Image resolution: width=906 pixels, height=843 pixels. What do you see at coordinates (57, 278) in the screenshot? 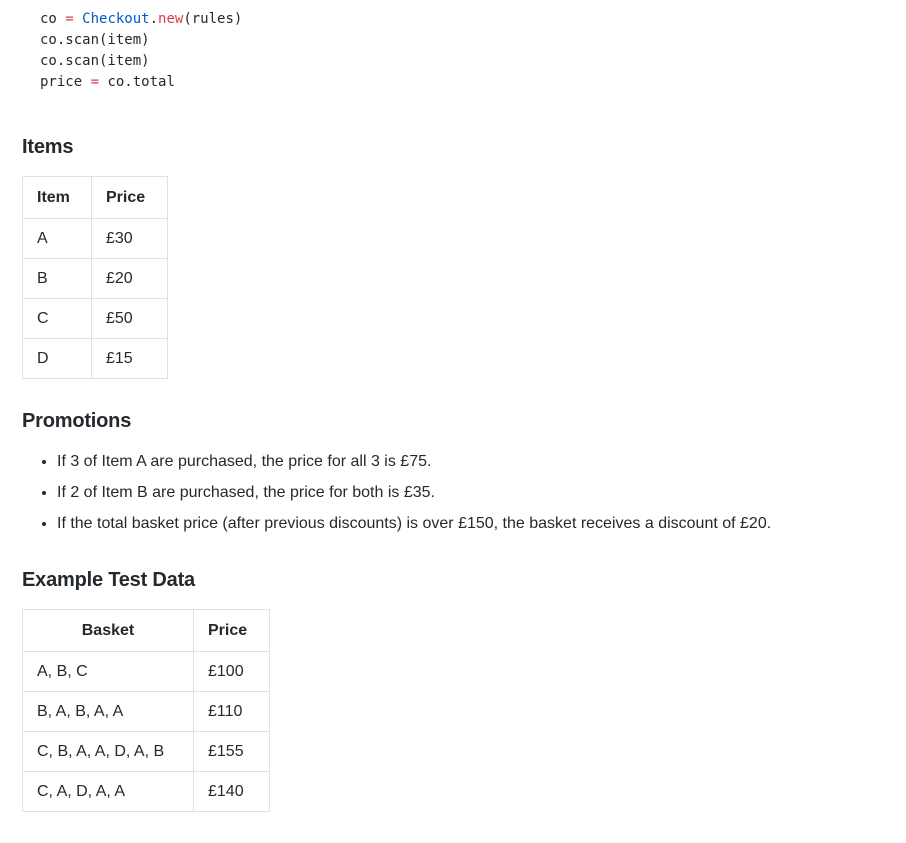
I see `table-cell: B` at bounding box center [57, 278].